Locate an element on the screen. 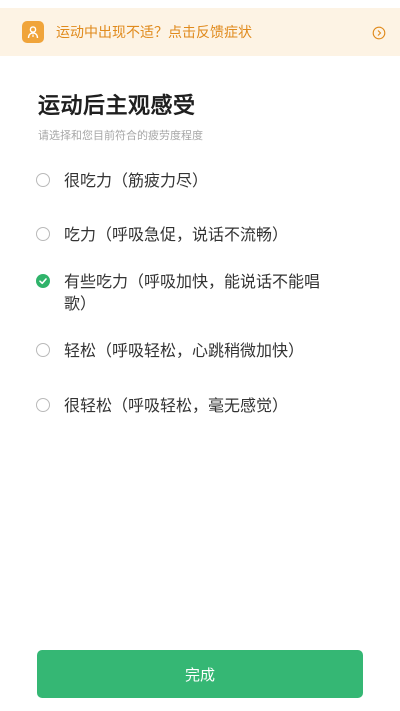  option-very-hard: 很吃力（筋疲力尽） is located at coordinates (186, 181).